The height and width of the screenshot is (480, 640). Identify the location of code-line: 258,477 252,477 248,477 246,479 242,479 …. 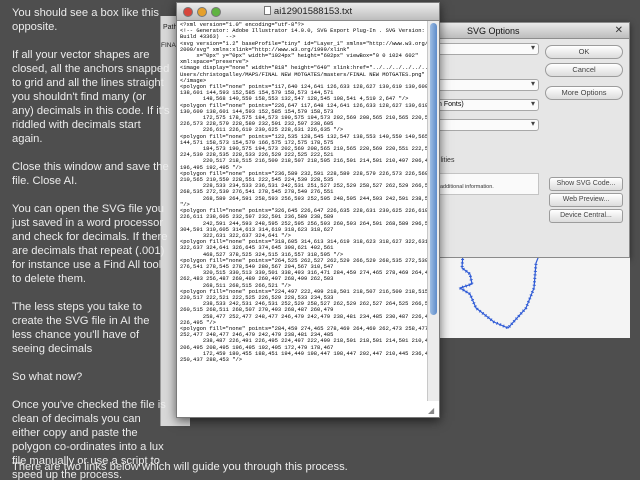
(304, 316).